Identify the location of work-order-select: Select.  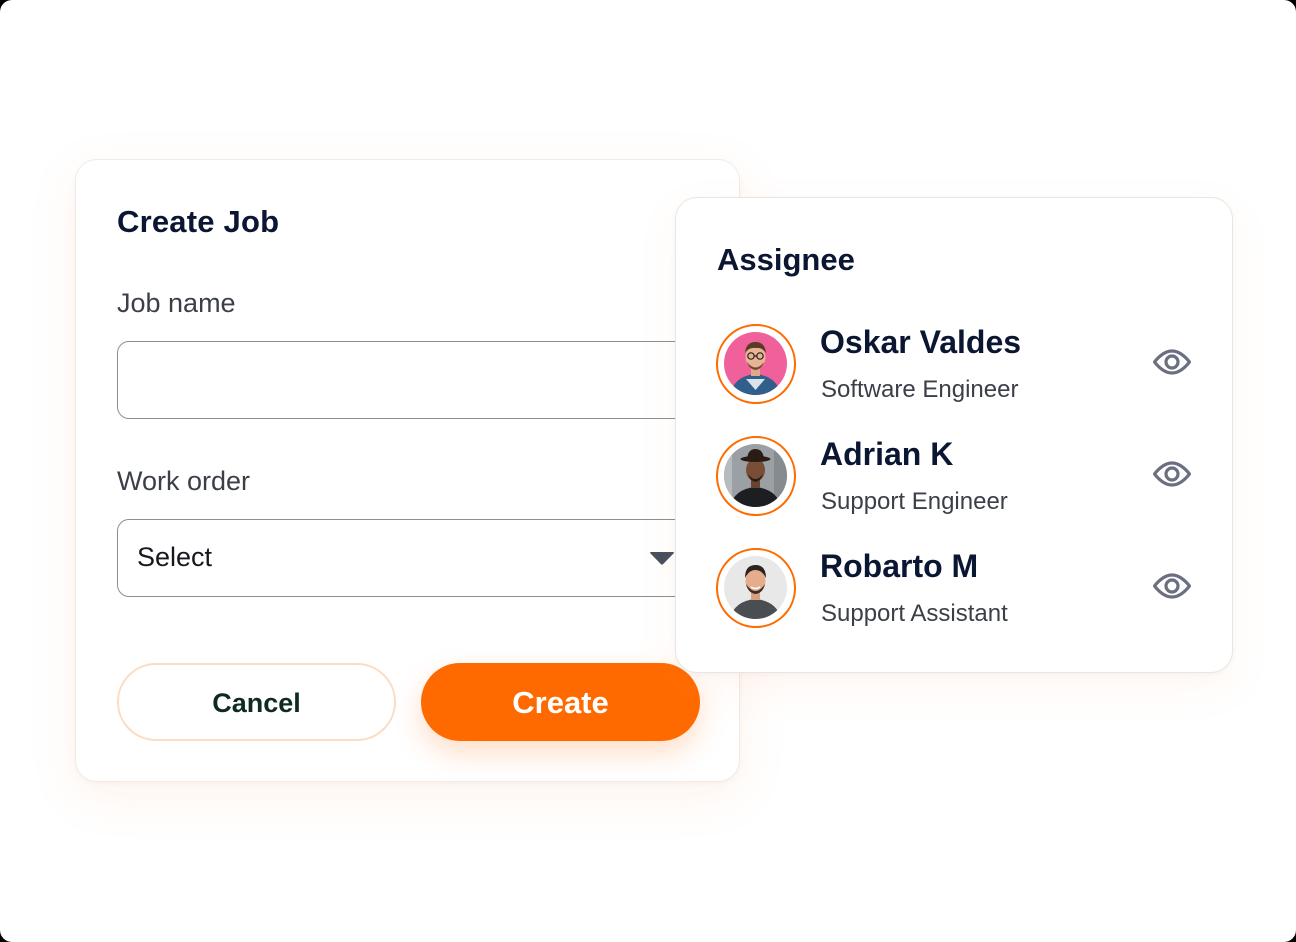
(417, 558).